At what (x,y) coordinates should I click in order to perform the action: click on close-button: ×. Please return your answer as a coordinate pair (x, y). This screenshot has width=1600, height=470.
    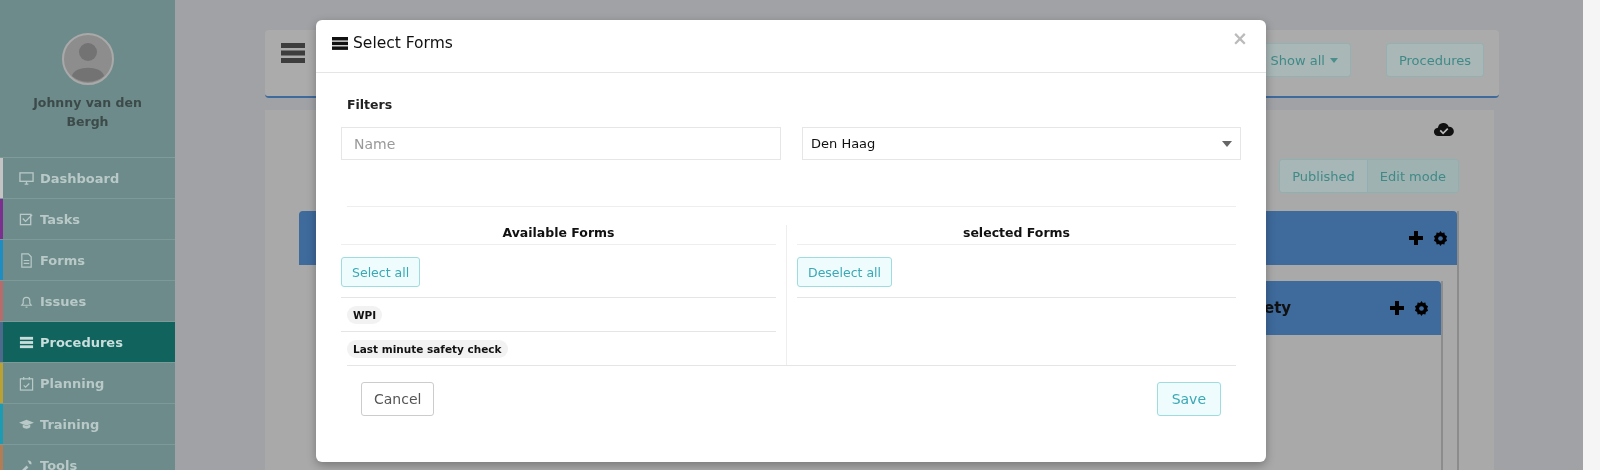
    Looking at the image, I should click on (1240, 38).